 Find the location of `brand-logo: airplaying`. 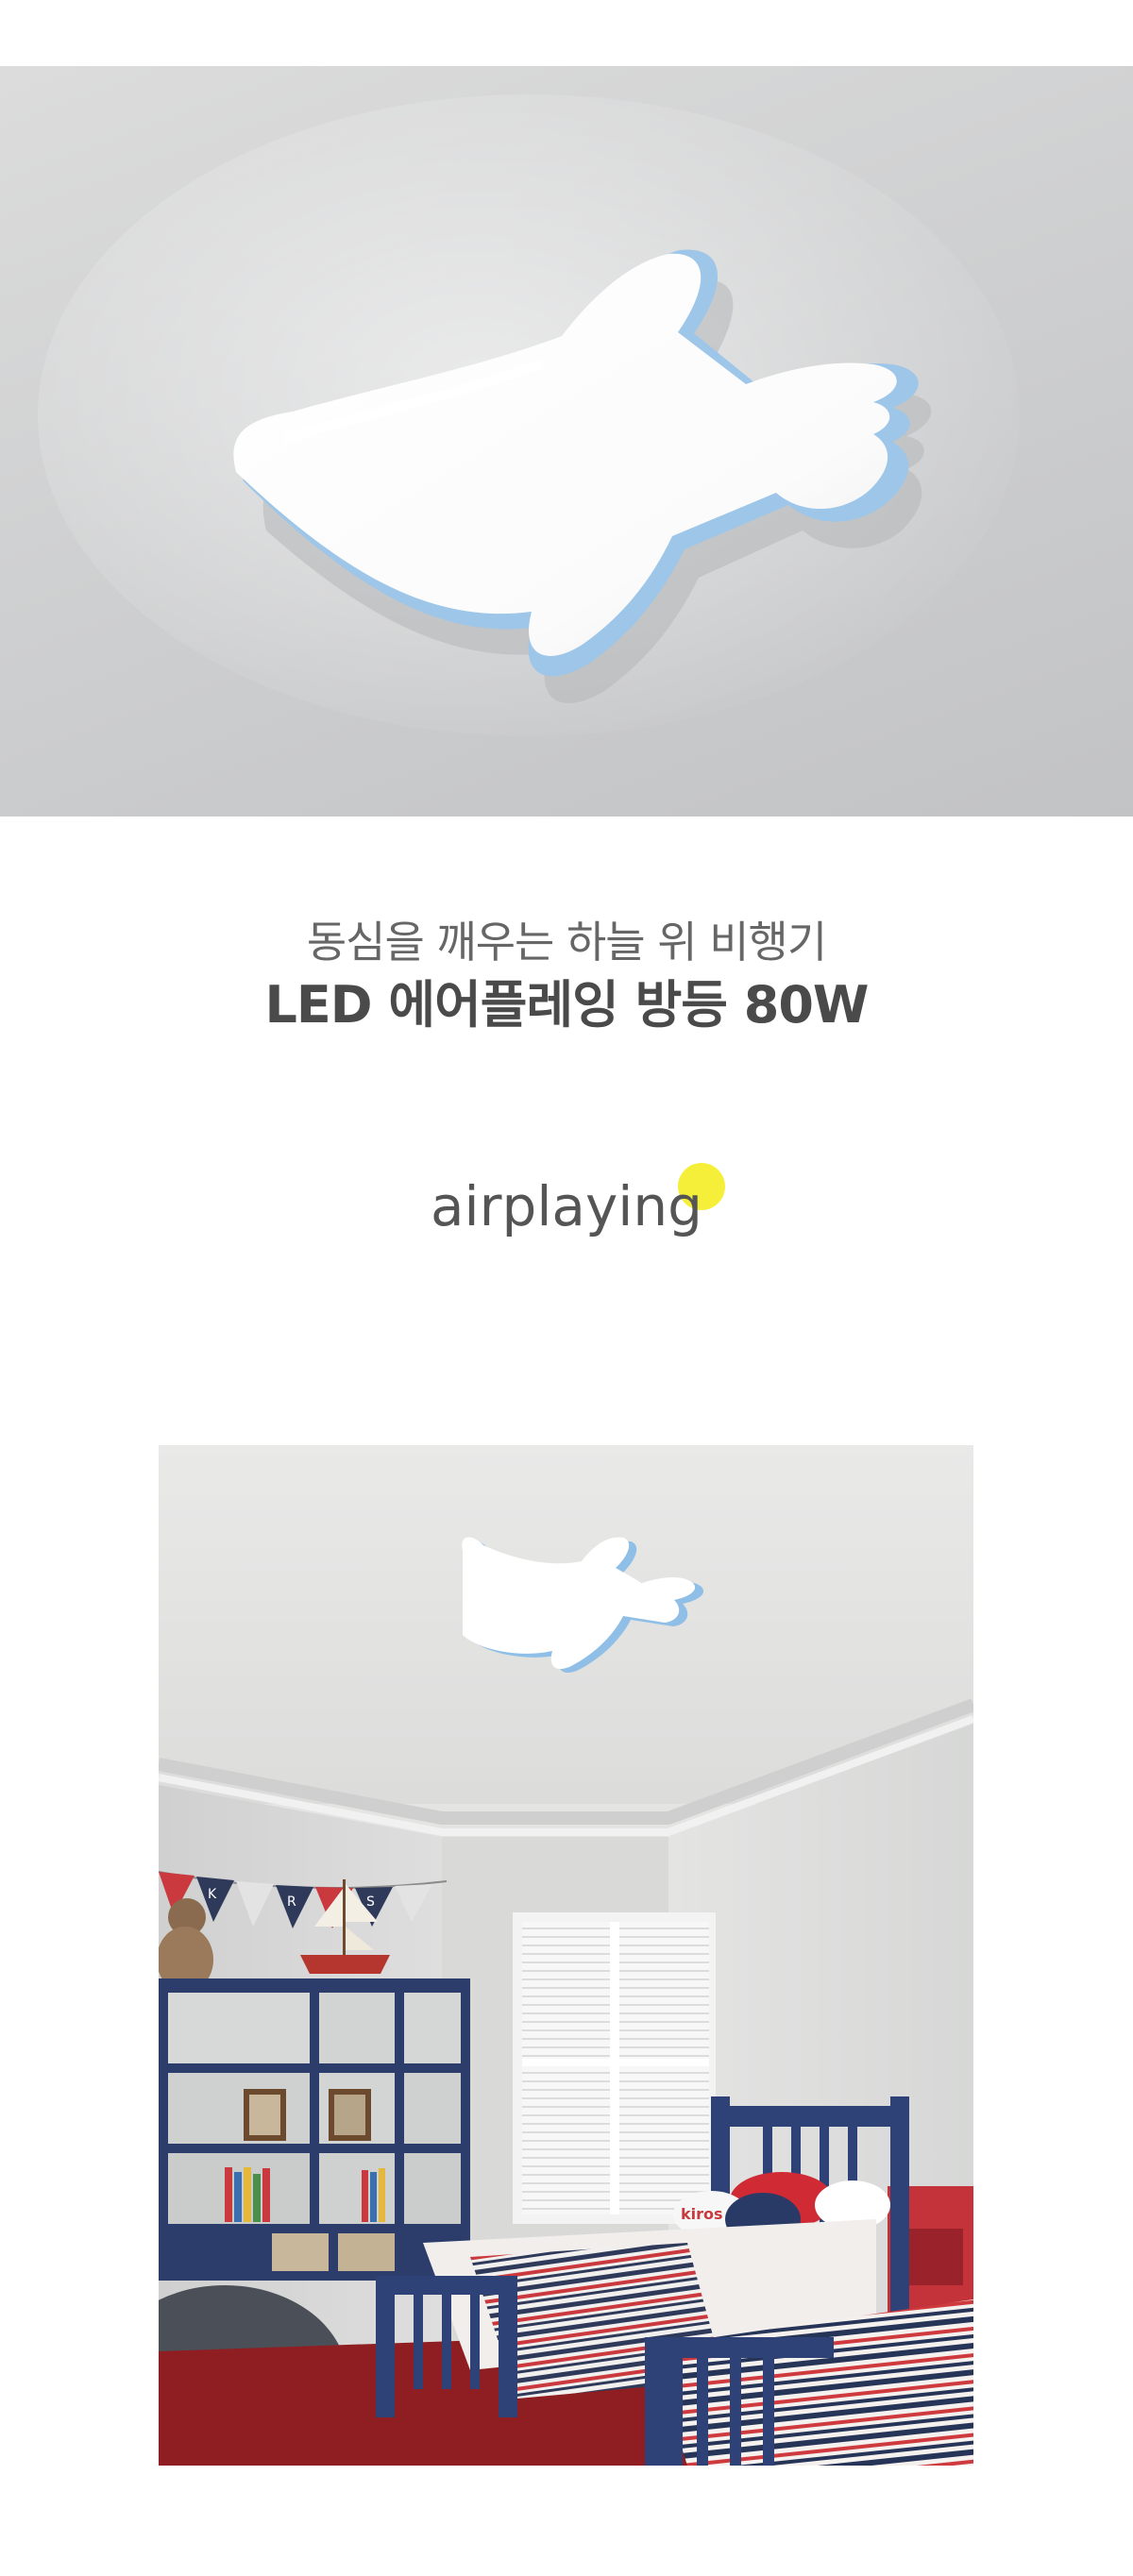

brand-logo: airplaying is located at coordinates (566, 1209).